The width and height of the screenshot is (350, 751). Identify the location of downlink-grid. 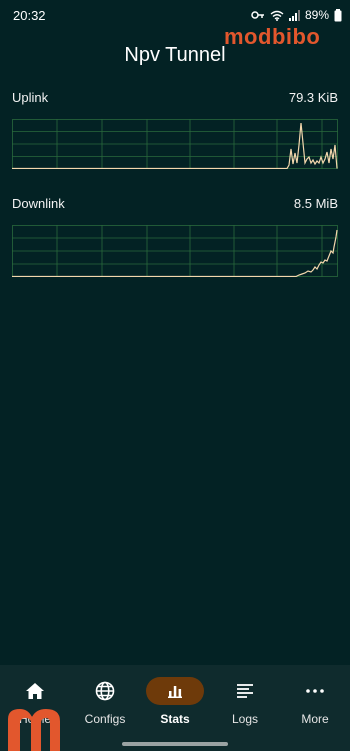
(175, 251).